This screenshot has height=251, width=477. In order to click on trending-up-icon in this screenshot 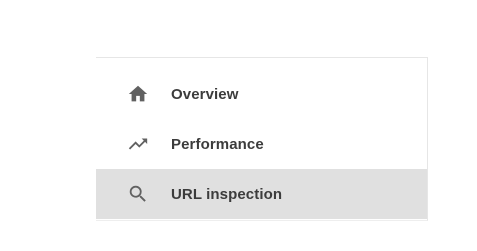, I will do `click(138, 144)`.